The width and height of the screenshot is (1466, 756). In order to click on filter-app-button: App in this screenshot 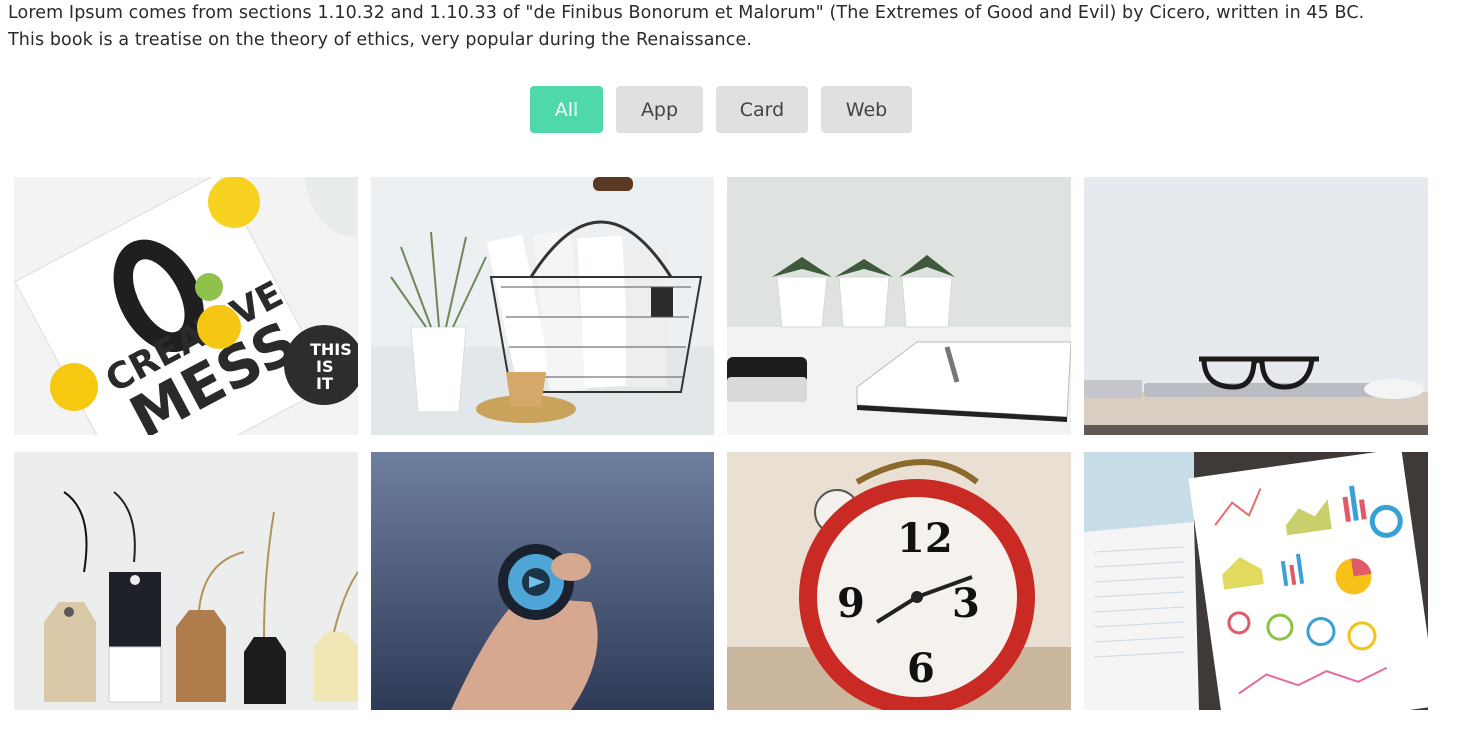, I will do `click(659, 109)`.